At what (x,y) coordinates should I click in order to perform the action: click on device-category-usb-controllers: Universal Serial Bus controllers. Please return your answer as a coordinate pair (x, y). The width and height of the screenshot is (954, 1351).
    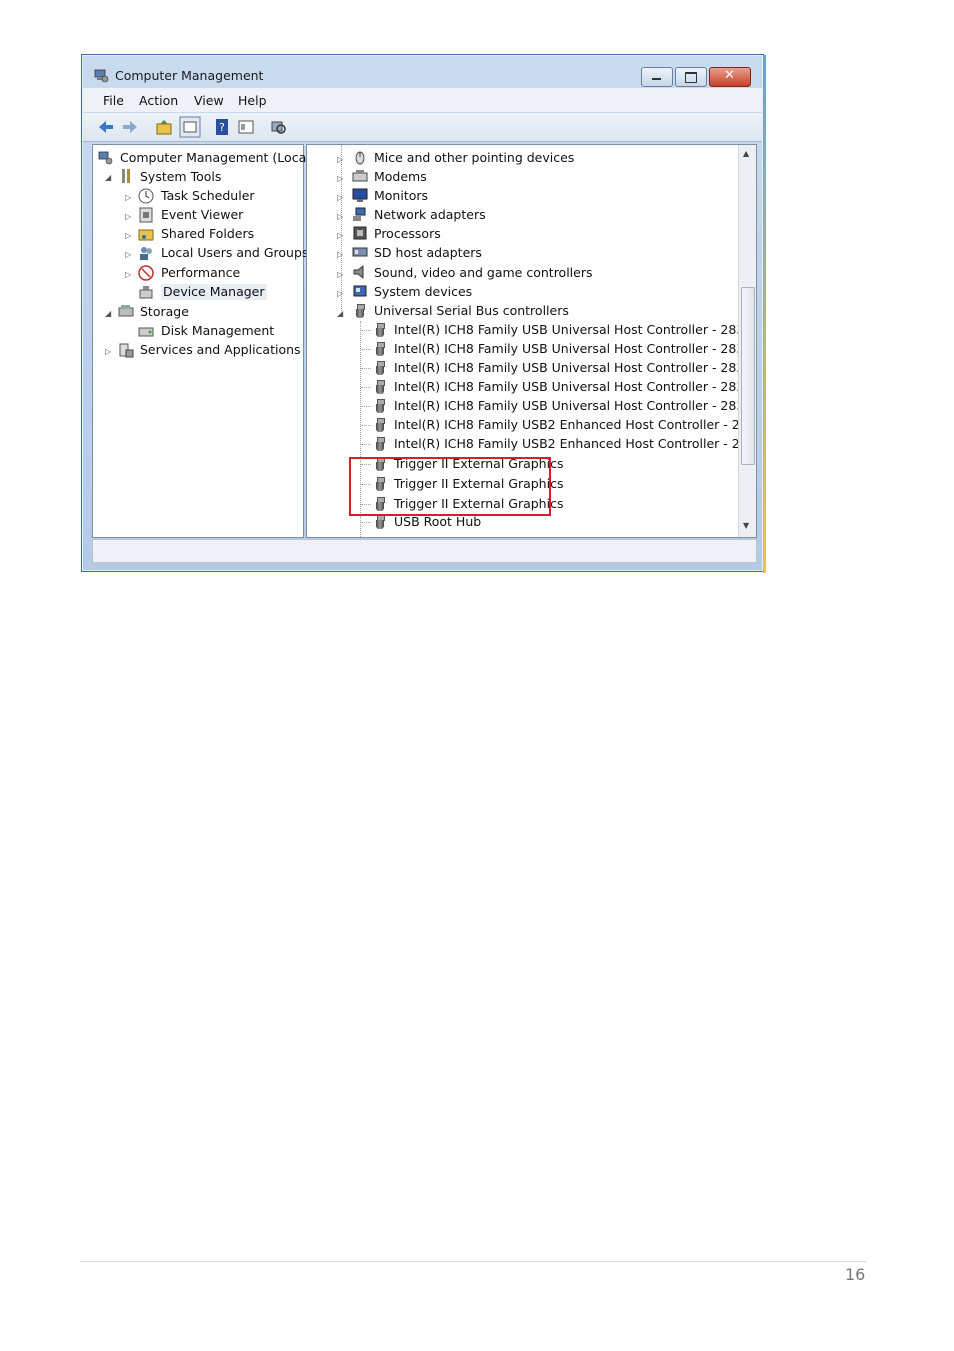
    Looking at the image, I should click on (471, 311).